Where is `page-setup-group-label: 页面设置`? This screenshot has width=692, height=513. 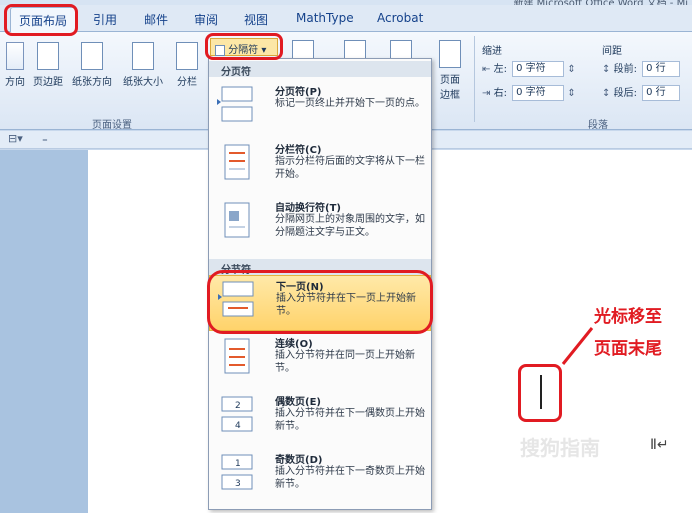 page-setup-group-label: 页面设置 is located at coordinates (112, 125).